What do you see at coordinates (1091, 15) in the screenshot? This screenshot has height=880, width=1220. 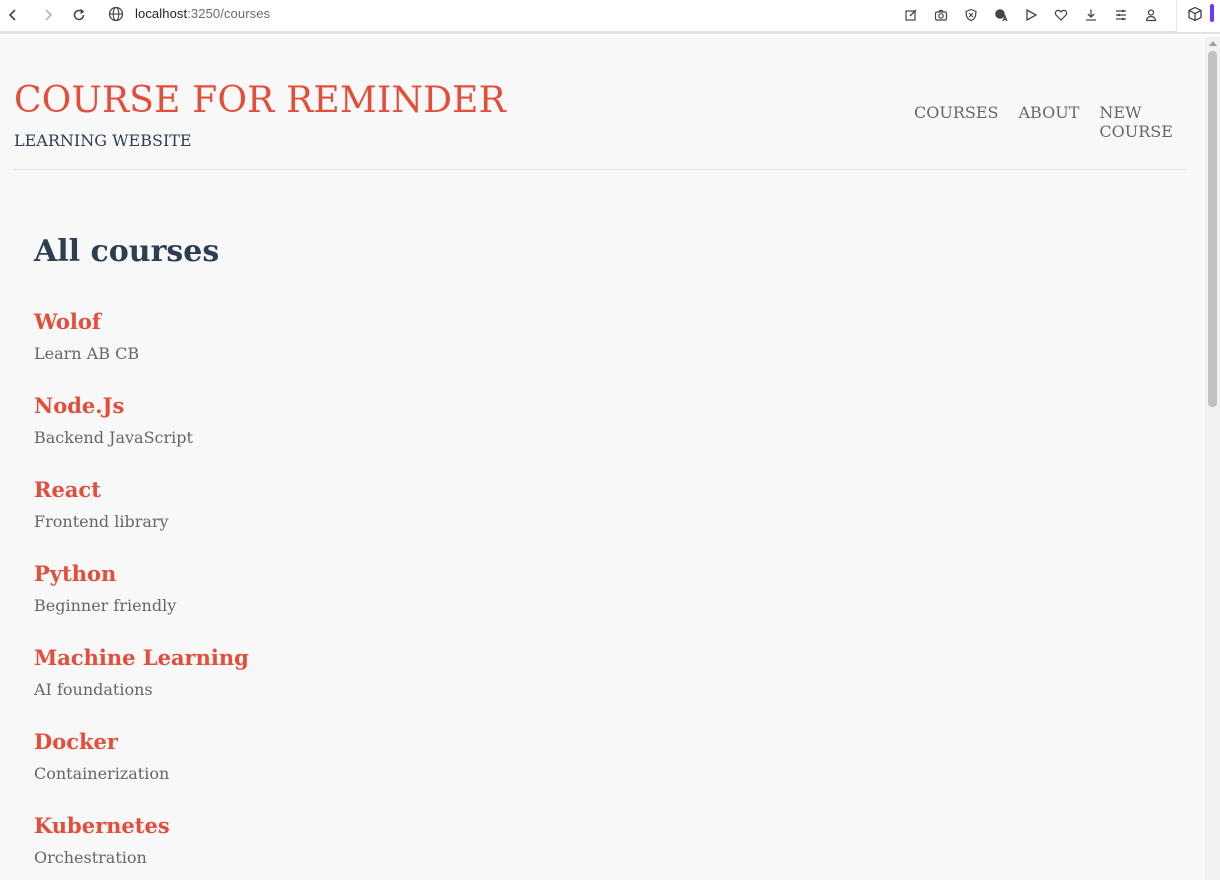 I see `download-icon` at bounding box center [1091, 15].